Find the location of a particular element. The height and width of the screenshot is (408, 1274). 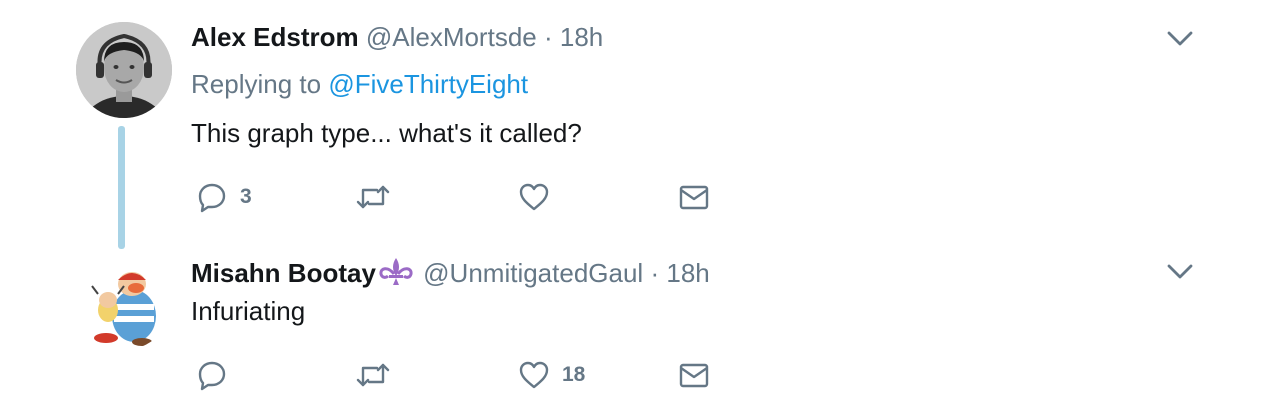

replying-to-label: Replying to is located at coordinates (256, 84).